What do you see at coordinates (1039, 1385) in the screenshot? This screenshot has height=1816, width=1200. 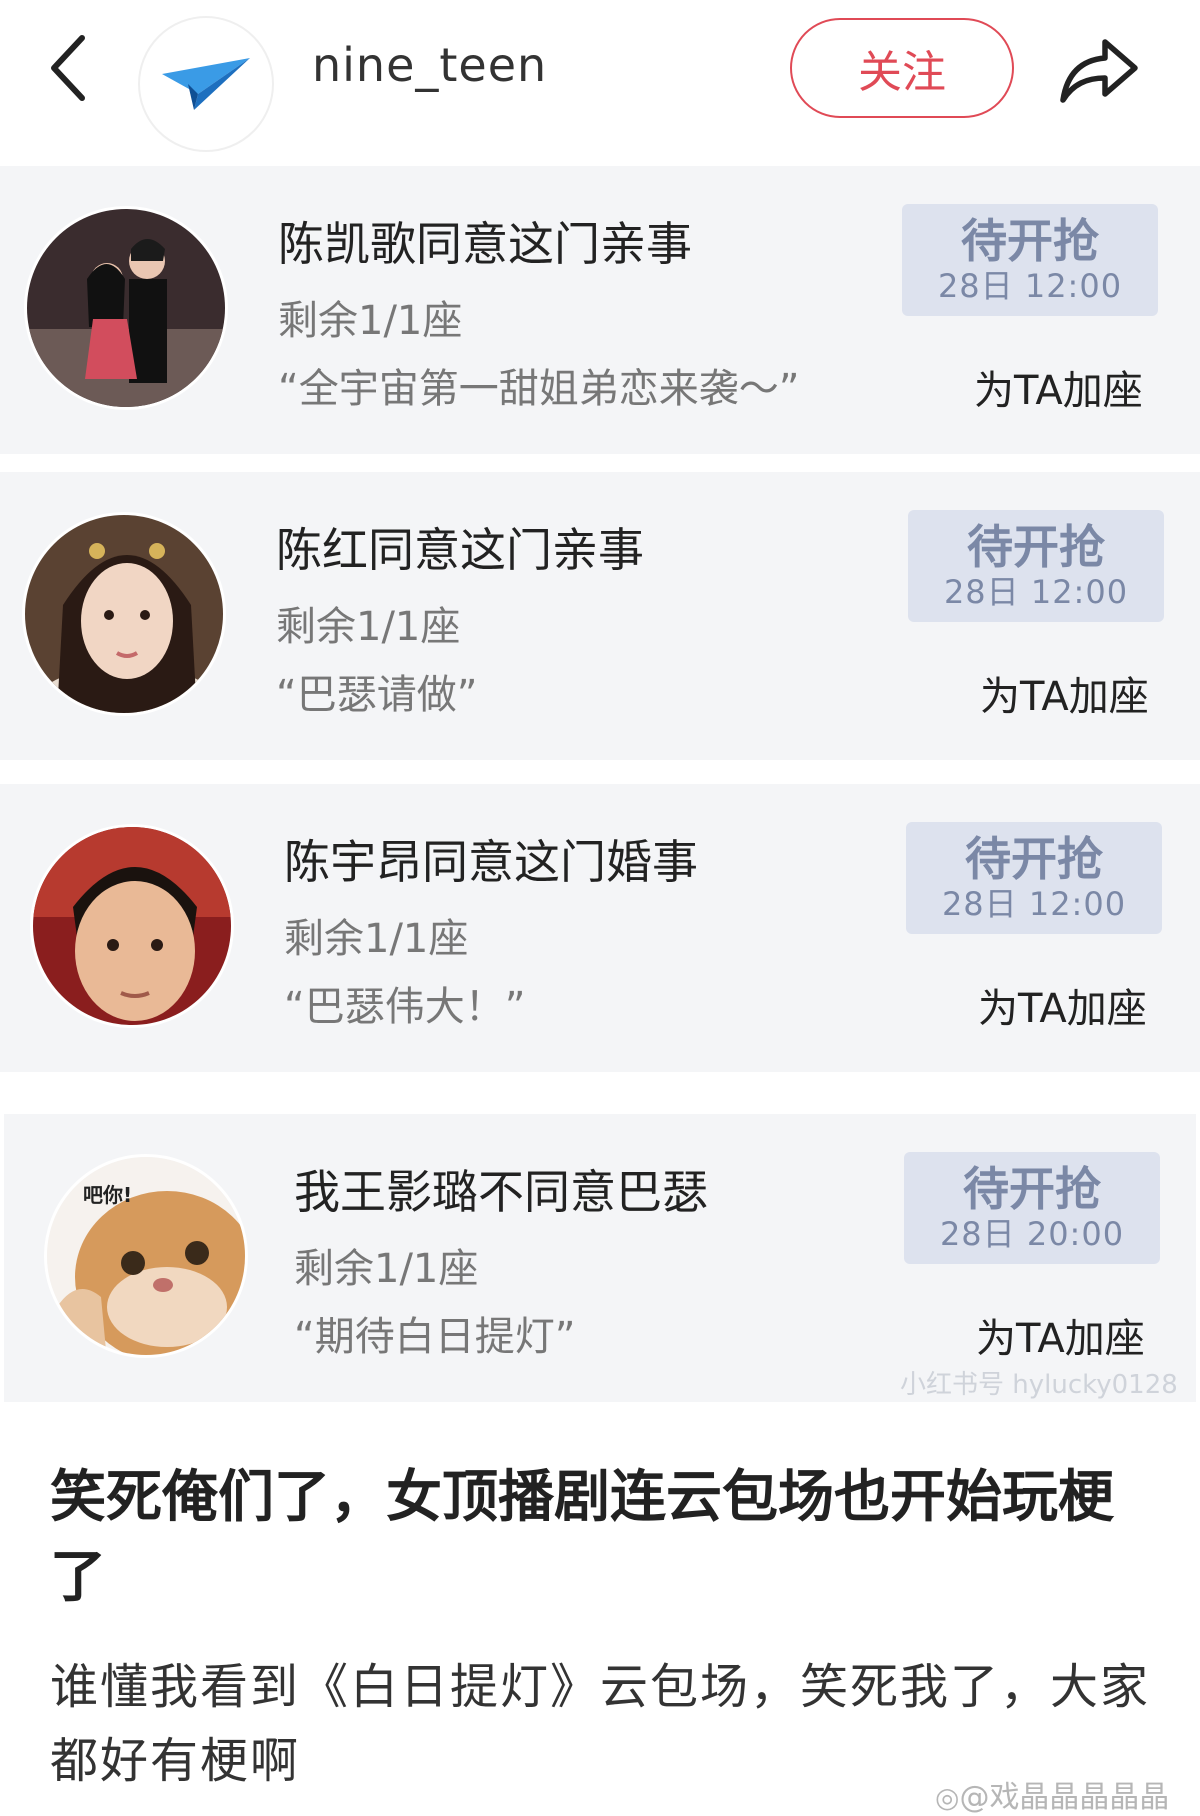 I see `image-watermark: 小红书号 hylucky0128` at bounding box center [1039, 1385].